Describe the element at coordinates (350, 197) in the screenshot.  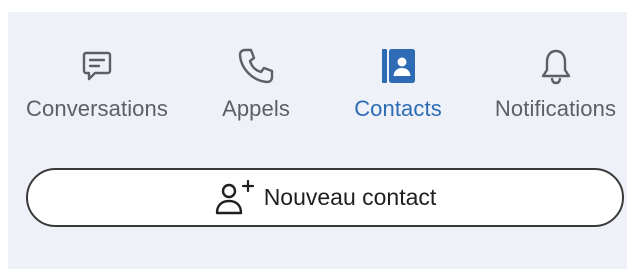
I see `new-contact-label: Nouveau contact` at that location.